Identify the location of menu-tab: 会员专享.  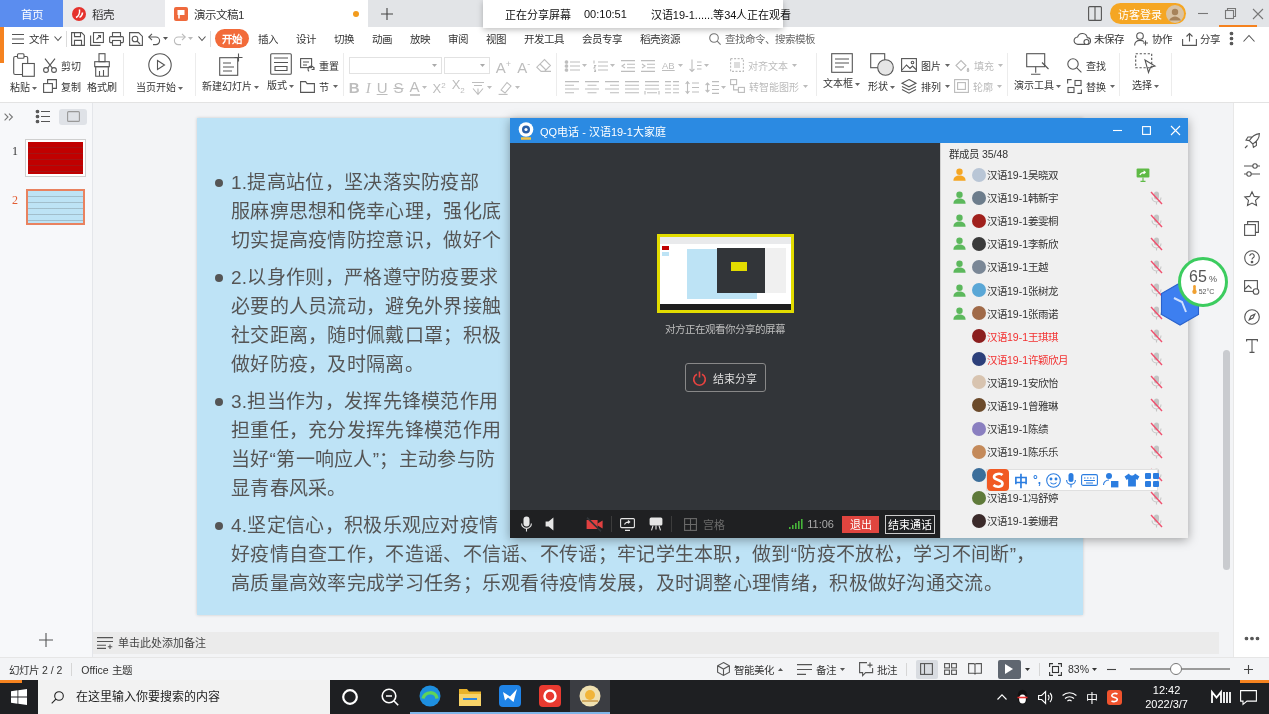
(602, 38).